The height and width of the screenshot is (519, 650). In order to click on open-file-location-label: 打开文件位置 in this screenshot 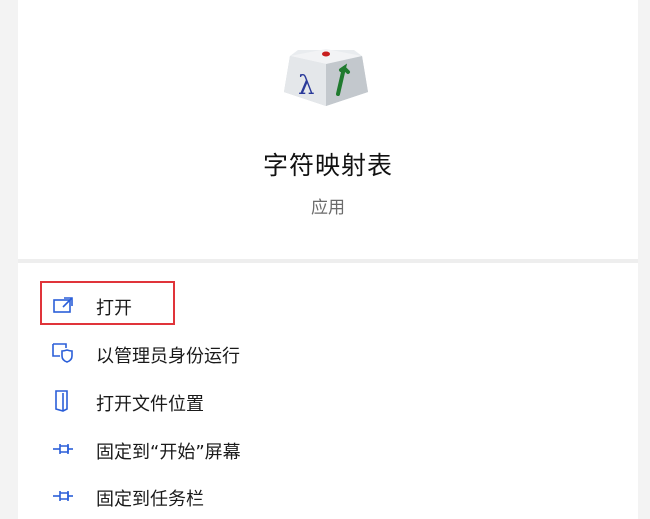, I will do `click(150, 404)`.